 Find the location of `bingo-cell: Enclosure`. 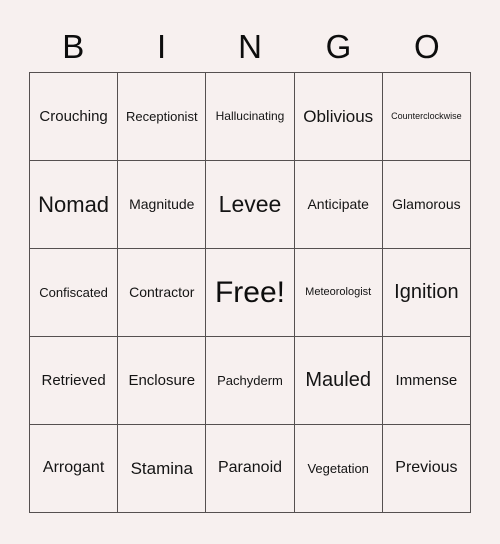

bingo-cell: Enclosure is located at coordinates (162, 381).